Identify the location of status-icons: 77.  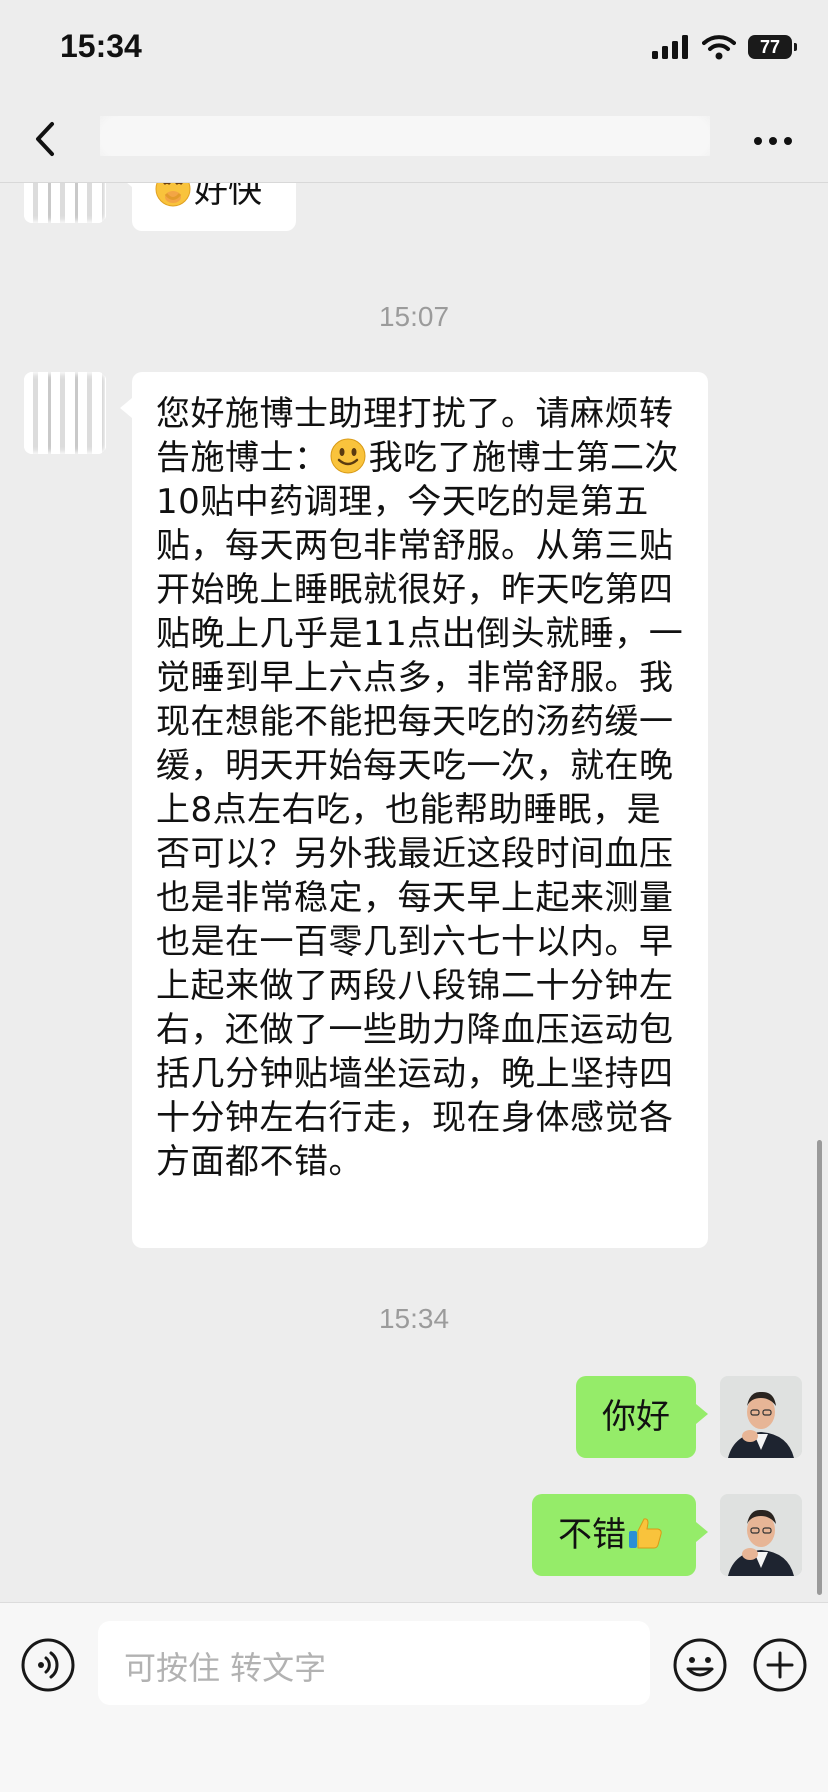
(724, 47).